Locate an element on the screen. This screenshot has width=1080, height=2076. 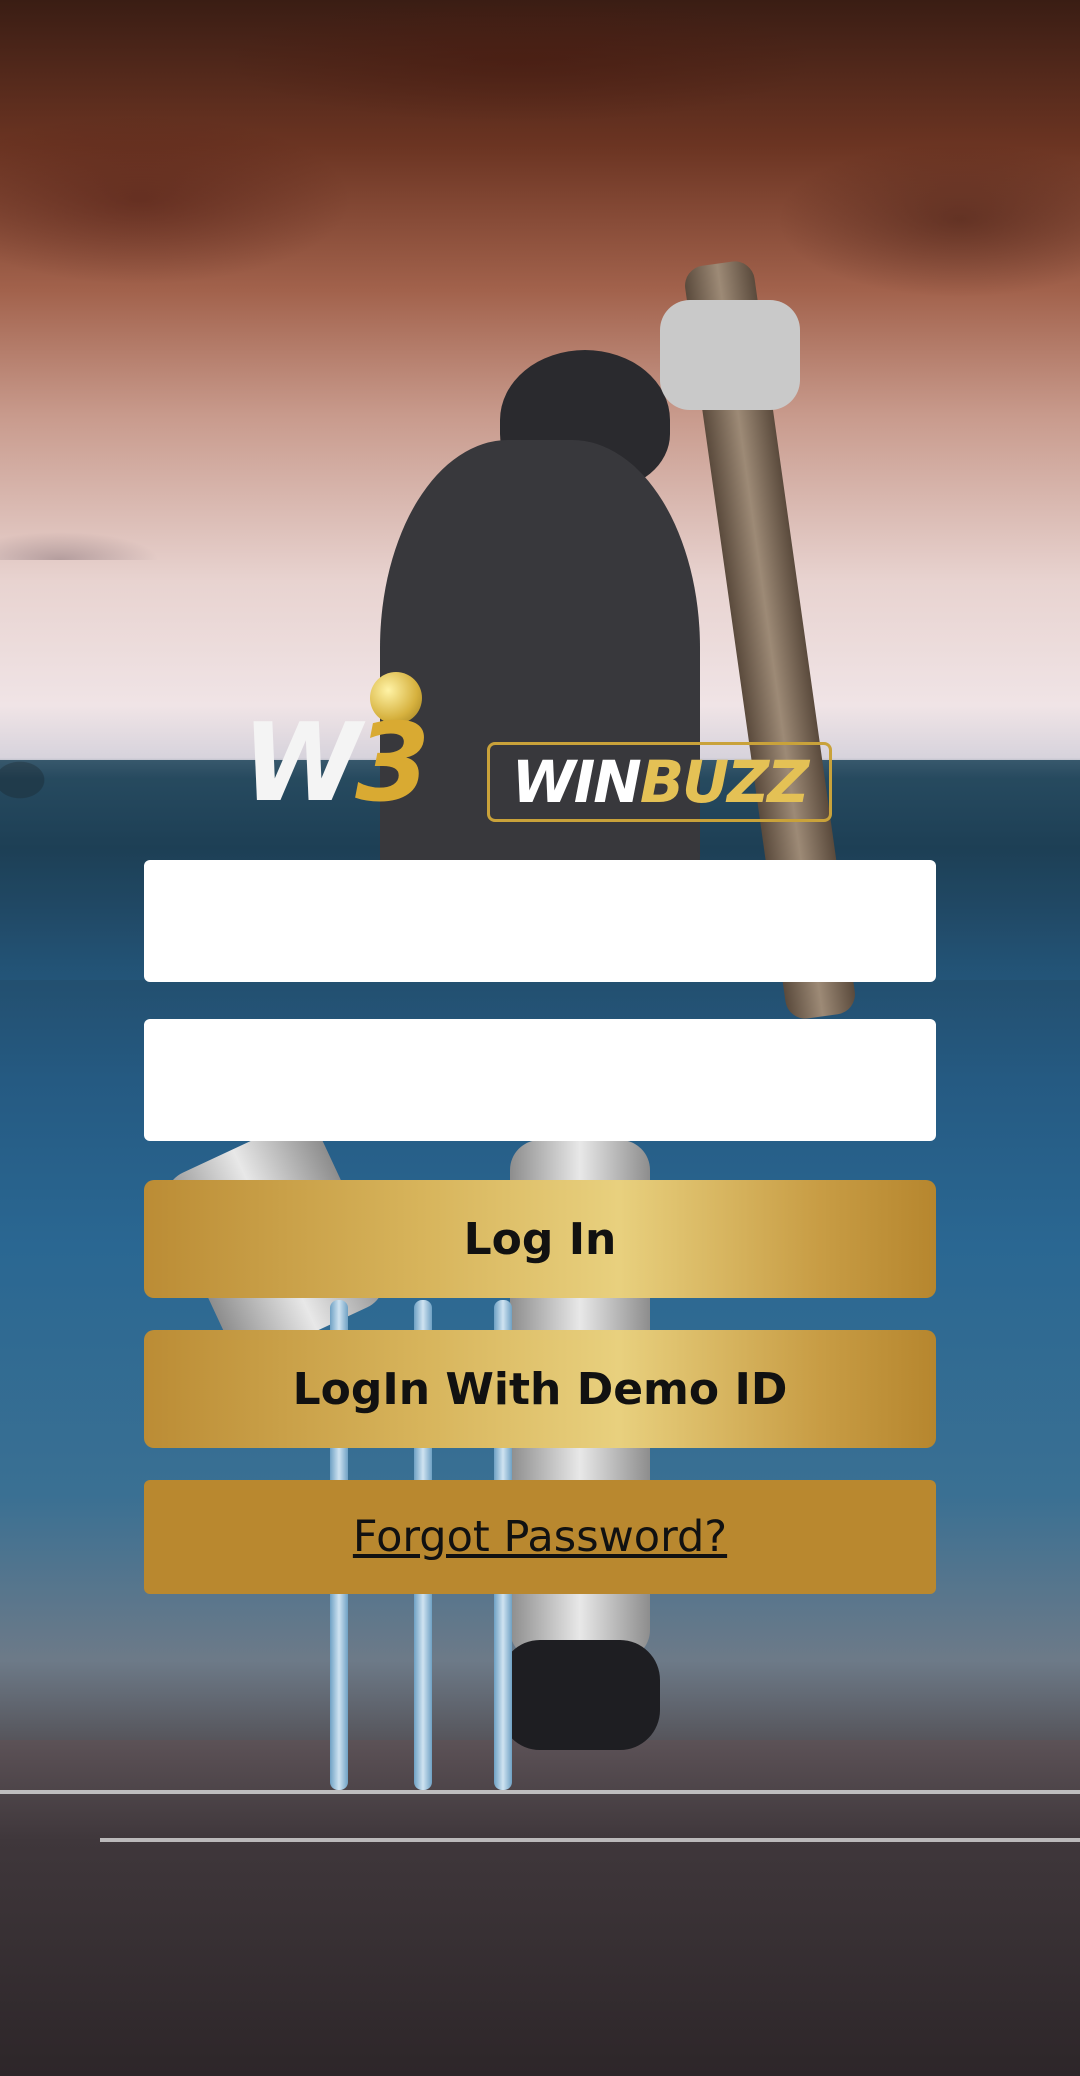
password-input is located at coordinates (540, 1080).